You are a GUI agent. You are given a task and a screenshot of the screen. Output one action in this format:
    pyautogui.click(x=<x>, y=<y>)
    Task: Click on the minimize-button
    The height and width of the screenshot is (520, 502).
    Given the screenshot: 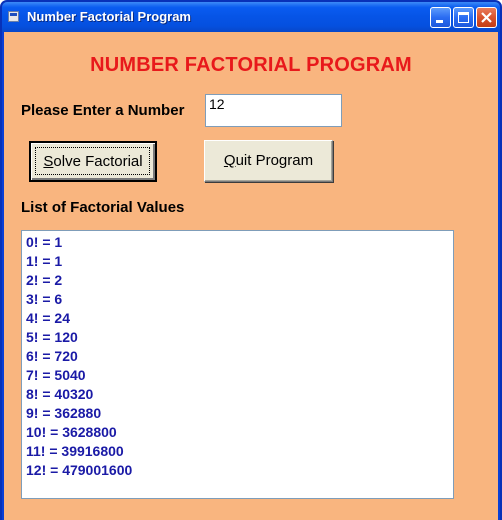 What is the action you would take?
    pyautogui.click(x=440, y=17)
    